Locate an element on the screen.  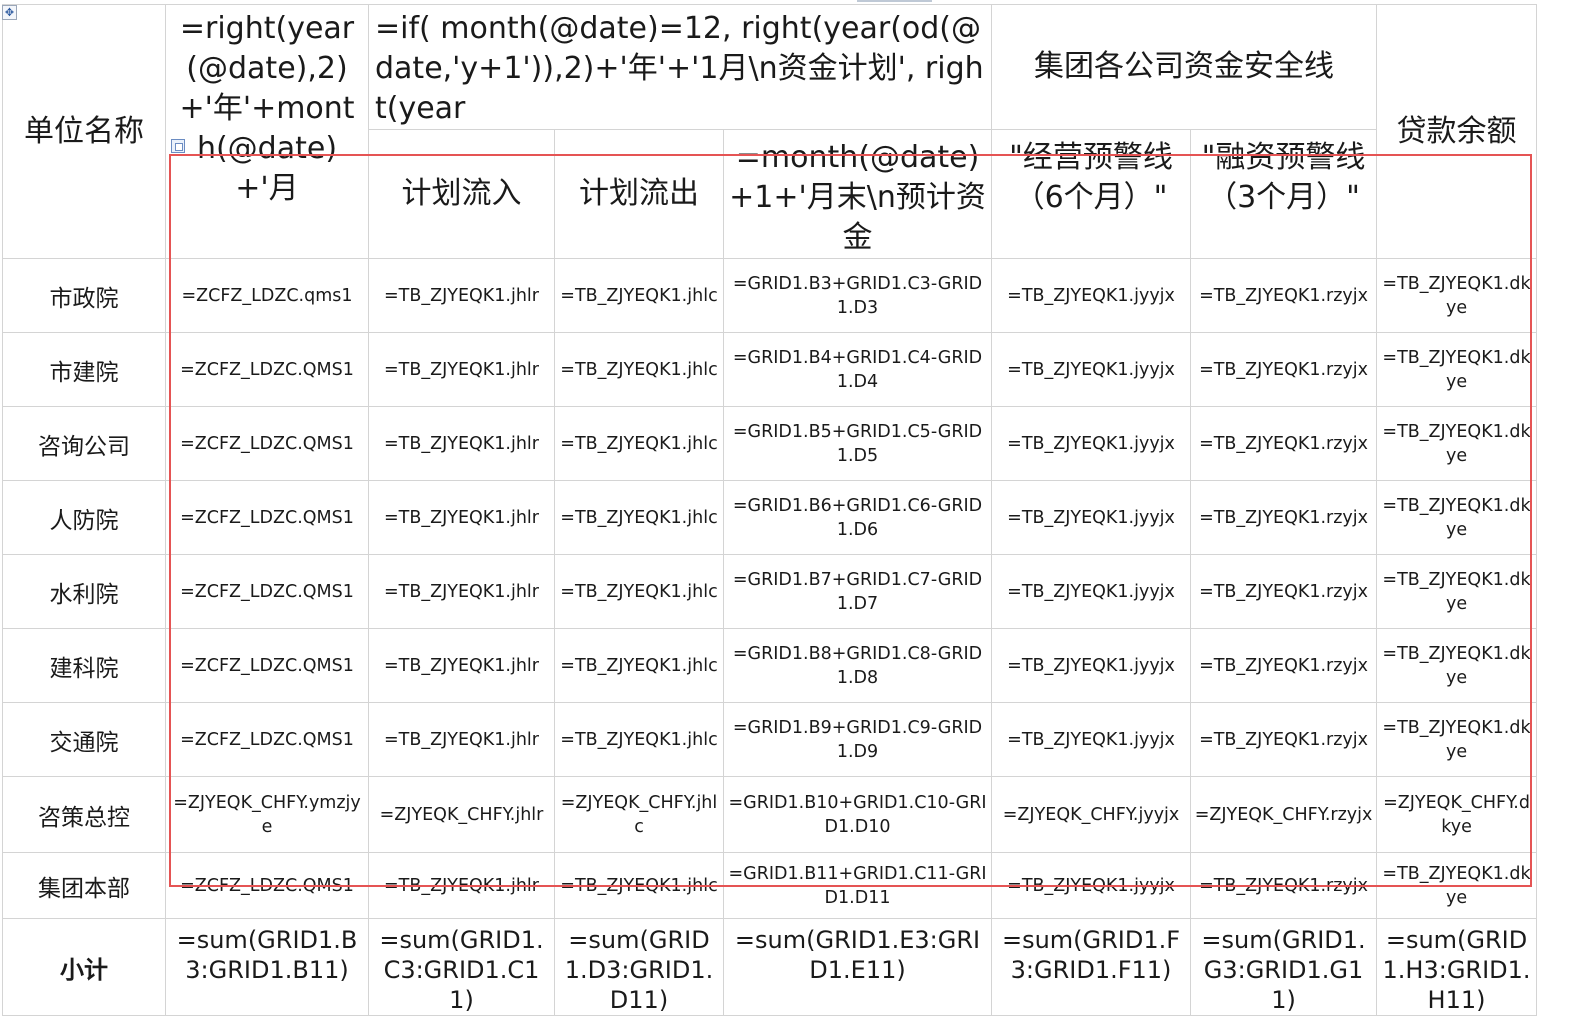
total-loan-balance: =sum(GRID1.H3:GRID1.H11) is located at coordinates (1457, 967).